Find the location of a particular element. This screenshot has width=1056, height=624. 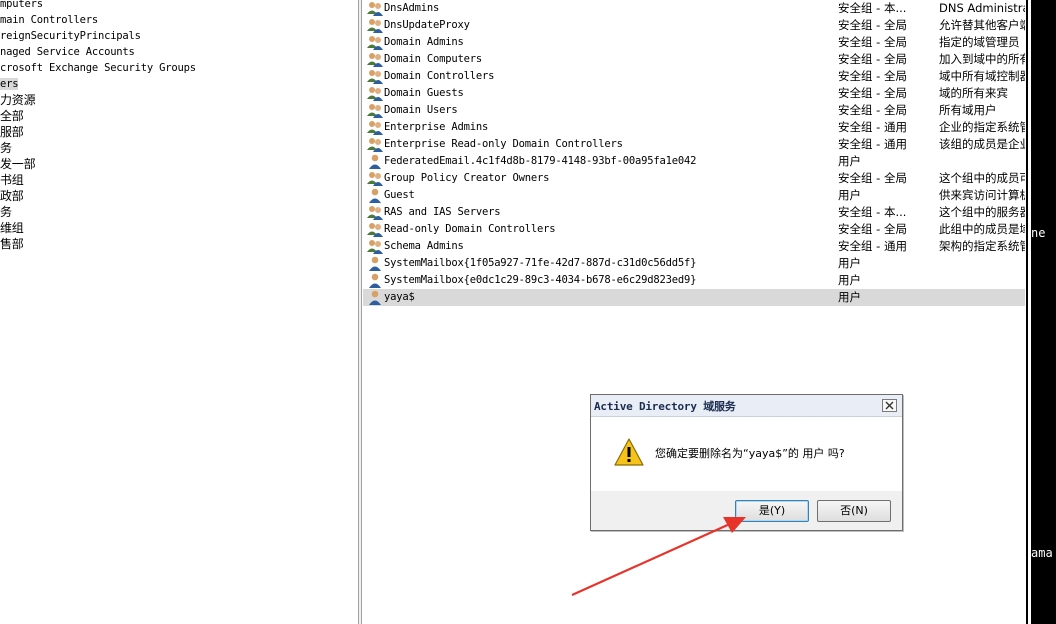

table-row: yaya$ 用户 is located at coordinates (694, 297).